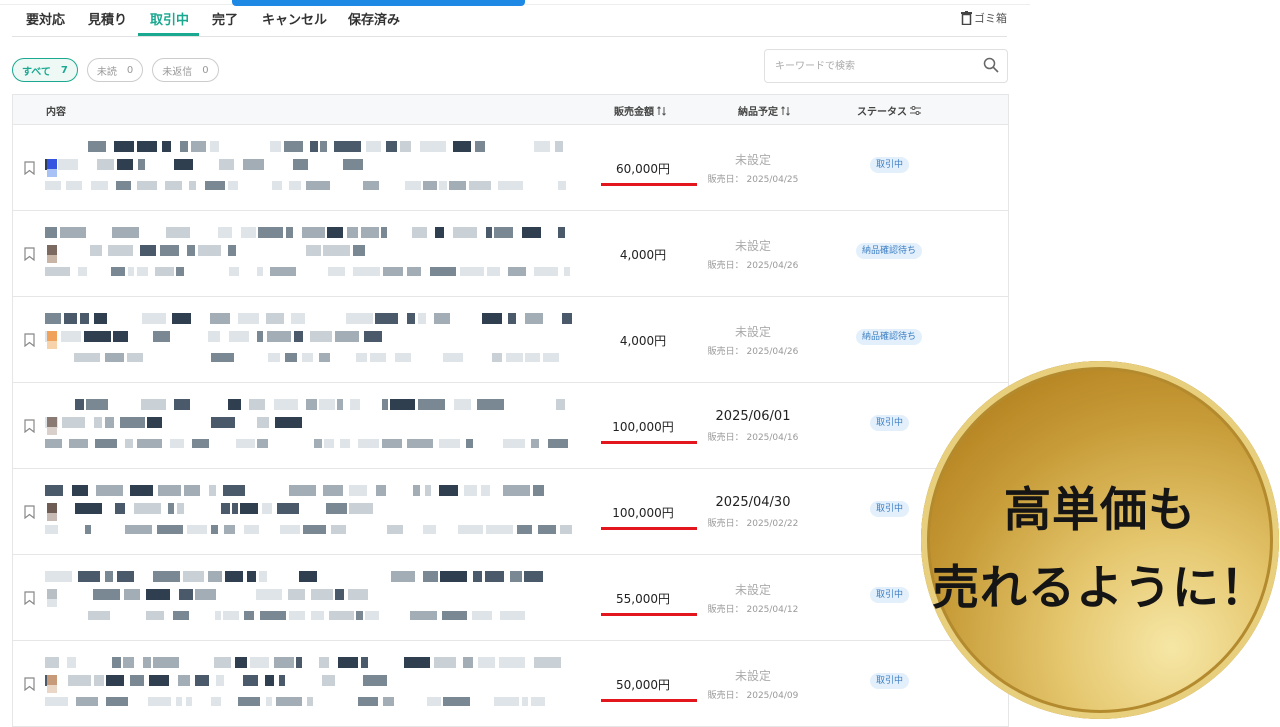 The height and width of the screenshot is (727, 1280). I want to click on filter-count: 7, so click(64, 70).